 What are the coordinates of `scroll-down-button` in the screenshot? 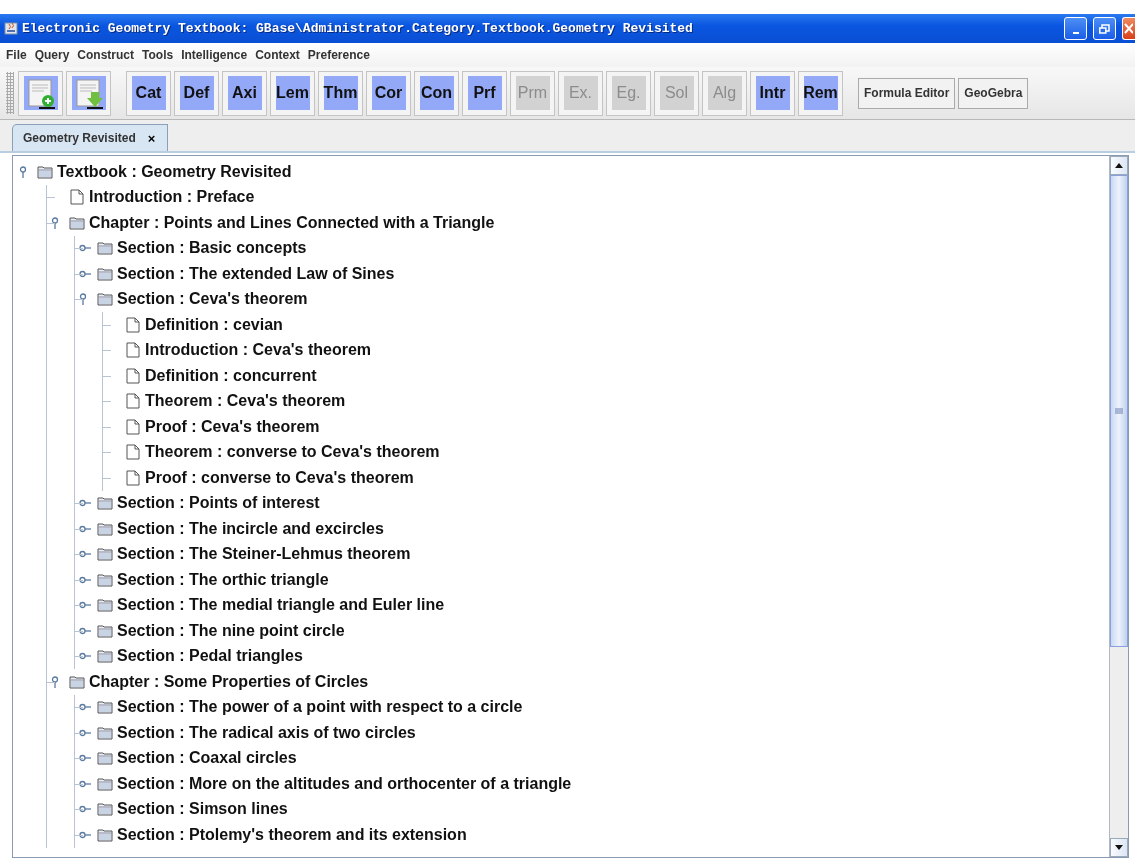 It's located at (1119, 847).